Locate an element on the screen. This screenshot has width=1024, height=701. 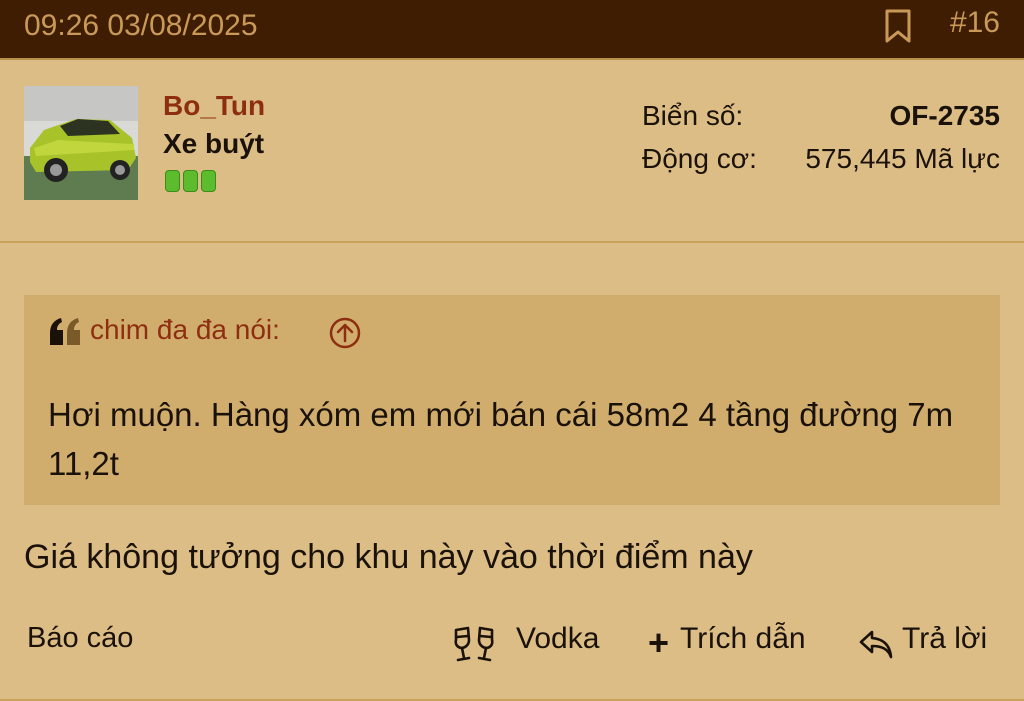
reply-button: Trả lời is located at coordinates (944, 639).